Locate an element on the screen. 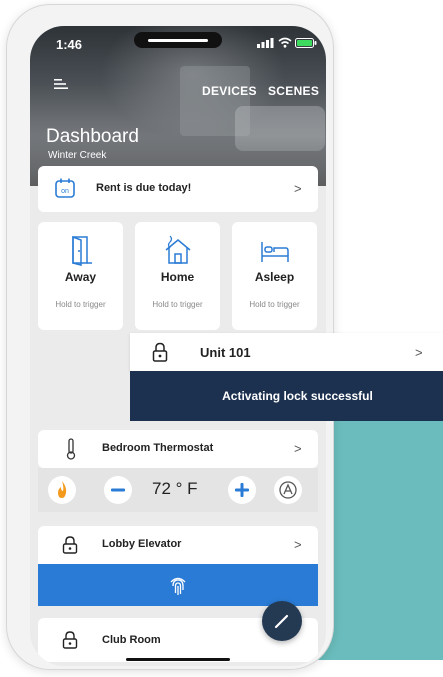 The width and height of the screenshot is (443, 677). increase-temp-button is located at coordinates (242, 490).